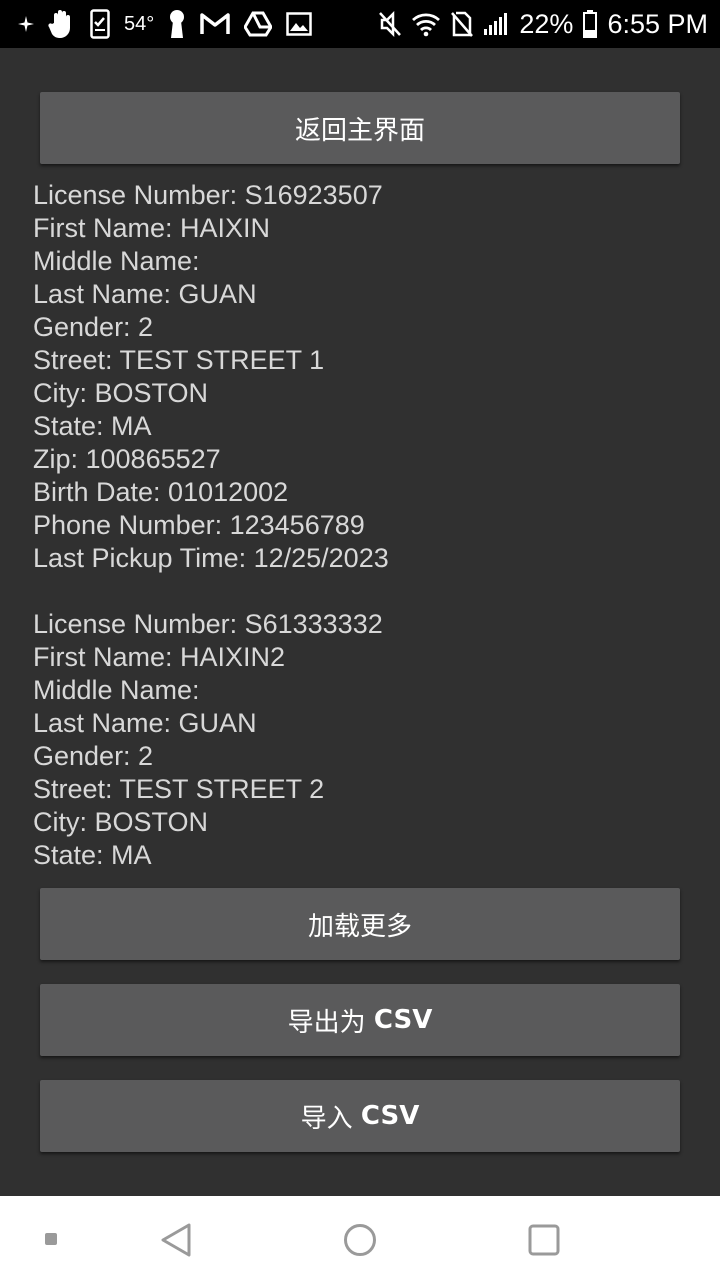 The width and height of the screenshot is (720, 1280). I want to click on home-icon, so click(360, 1240).